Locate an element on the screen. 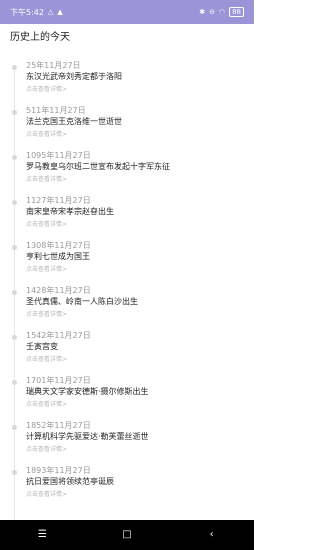 The height and width of the screenshot is (550, 320). event-item: 1308年11月27日 亨利七世成为国王 点击查看详情> is located at coordinates (127, 257).